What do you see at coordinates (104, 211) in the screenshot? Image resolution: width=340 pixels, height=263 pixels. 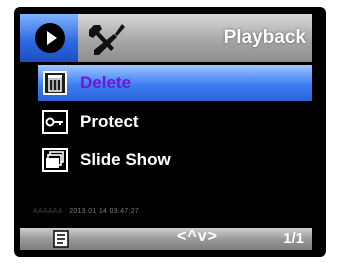 I see `file-timestamp: 2013 01 14 03:47:27` at bounding box center [104, 211].